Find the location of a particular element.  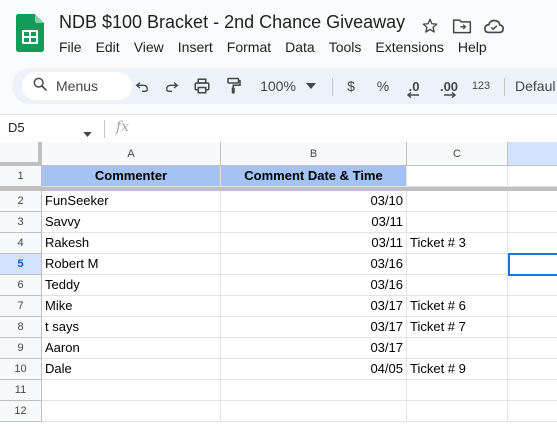

table-cell: Dale is located at coordinates (131, 369).